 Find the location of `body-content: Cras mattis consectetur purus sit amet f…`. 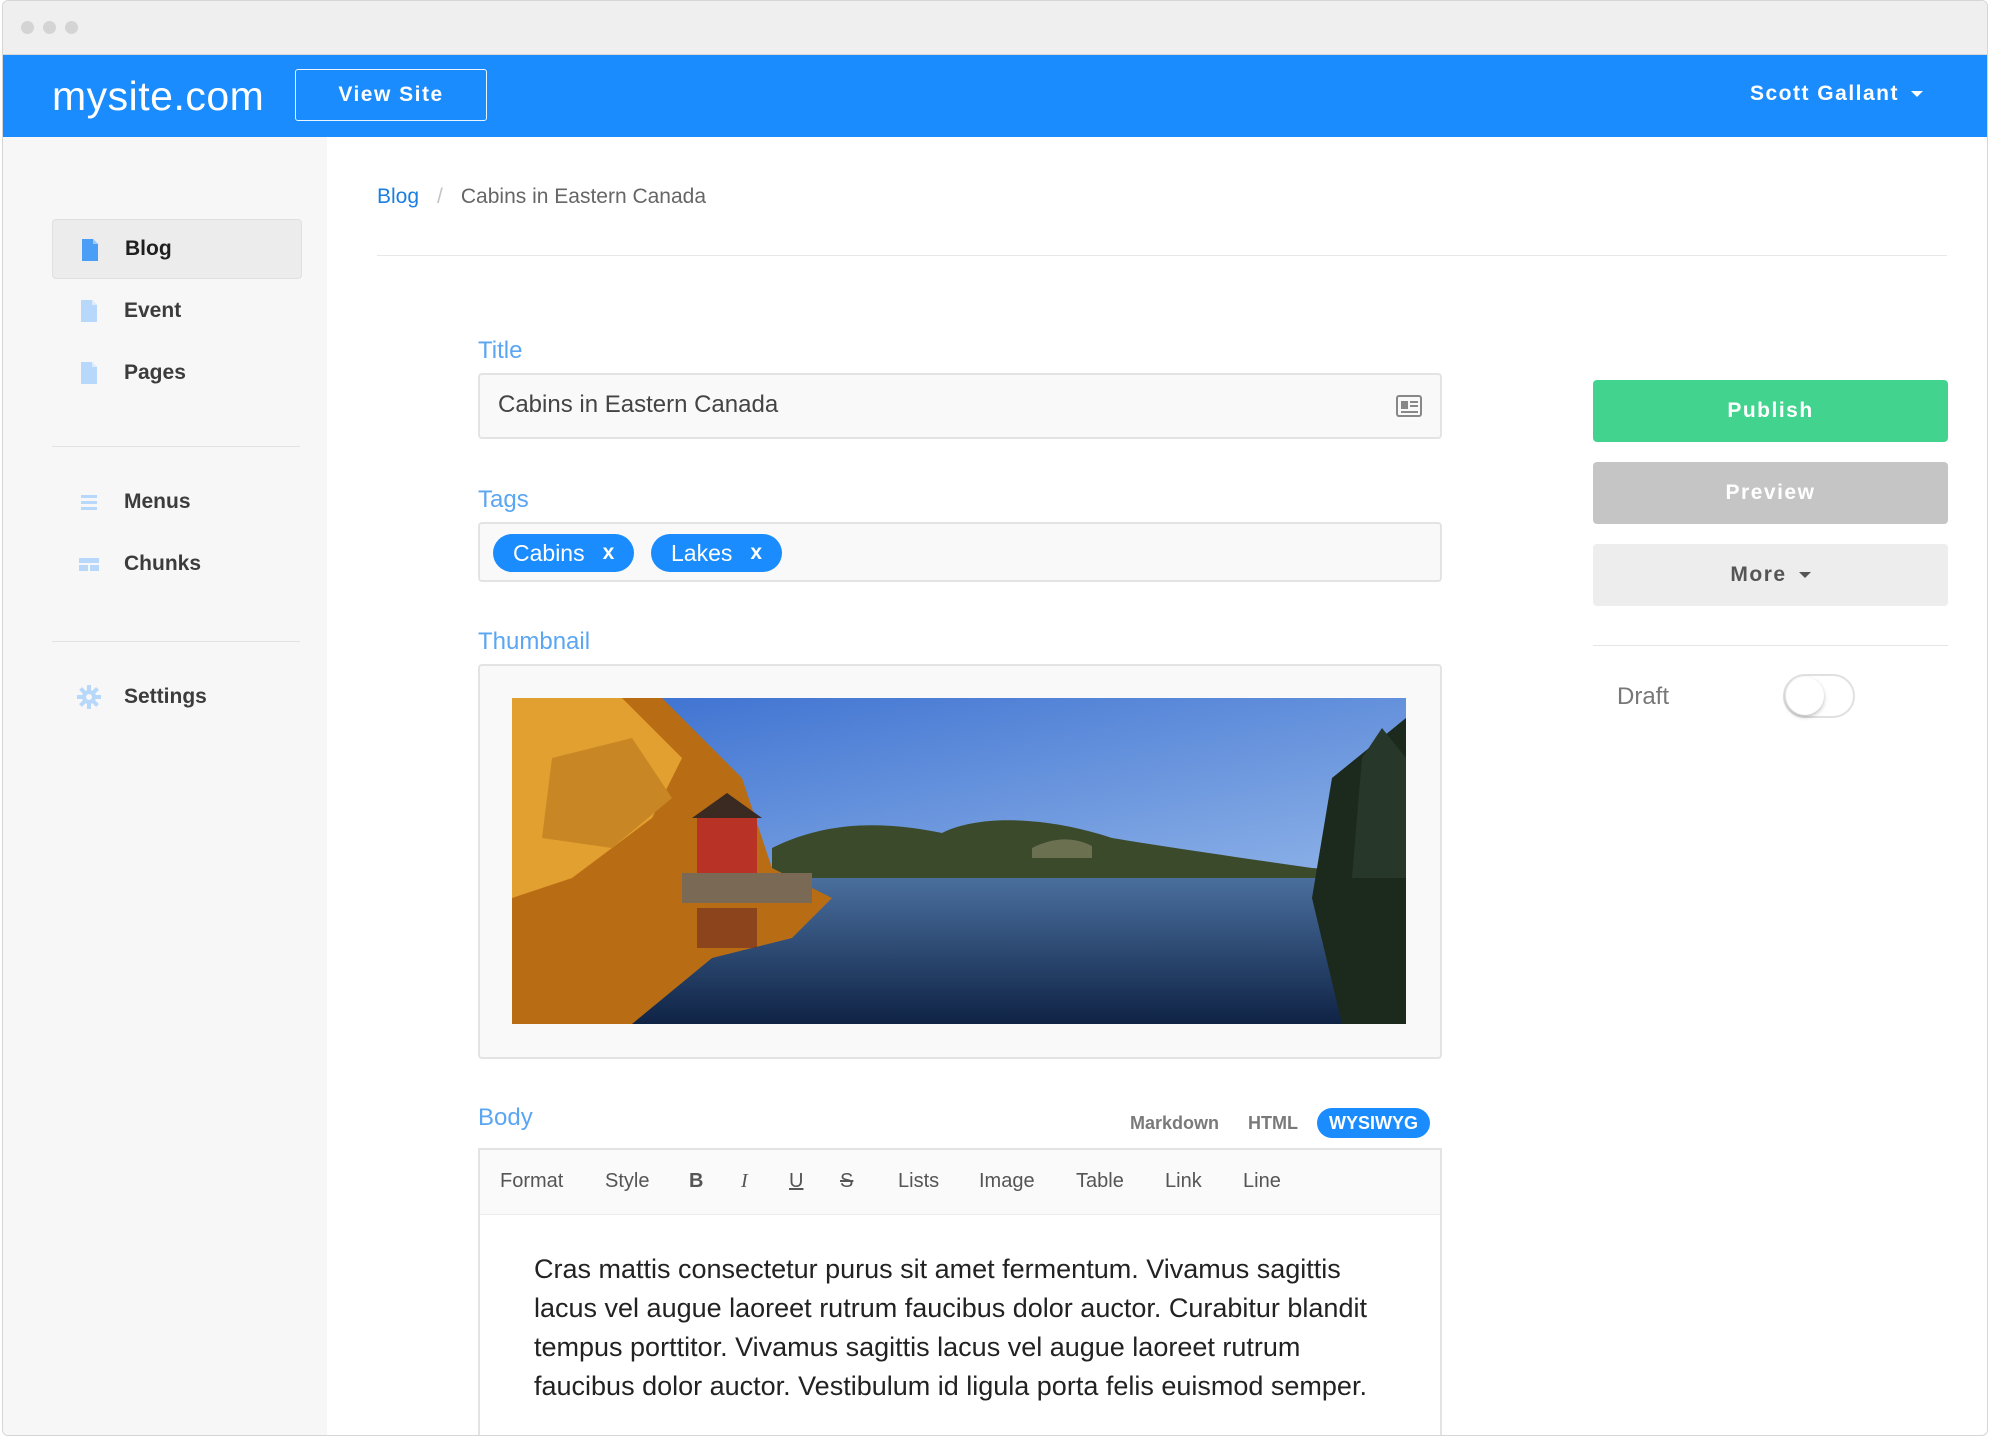

body-content: Cras mattis consectetur purus sit amet f… is located at coordinates (964, 1328).